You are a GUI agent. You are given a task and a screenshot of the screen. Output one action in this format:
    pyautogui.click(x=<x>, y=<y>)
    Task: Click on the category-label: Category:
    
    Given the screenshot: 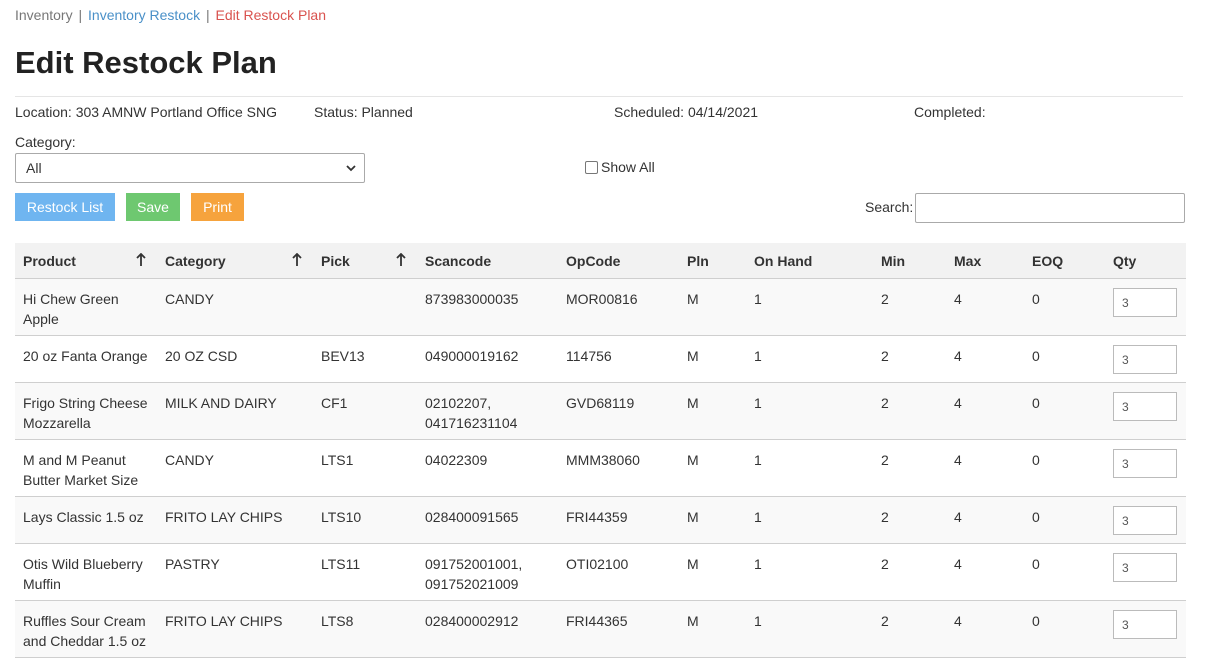 What is the action you would take?
    pyautogui.click(x=45, y=142)
    